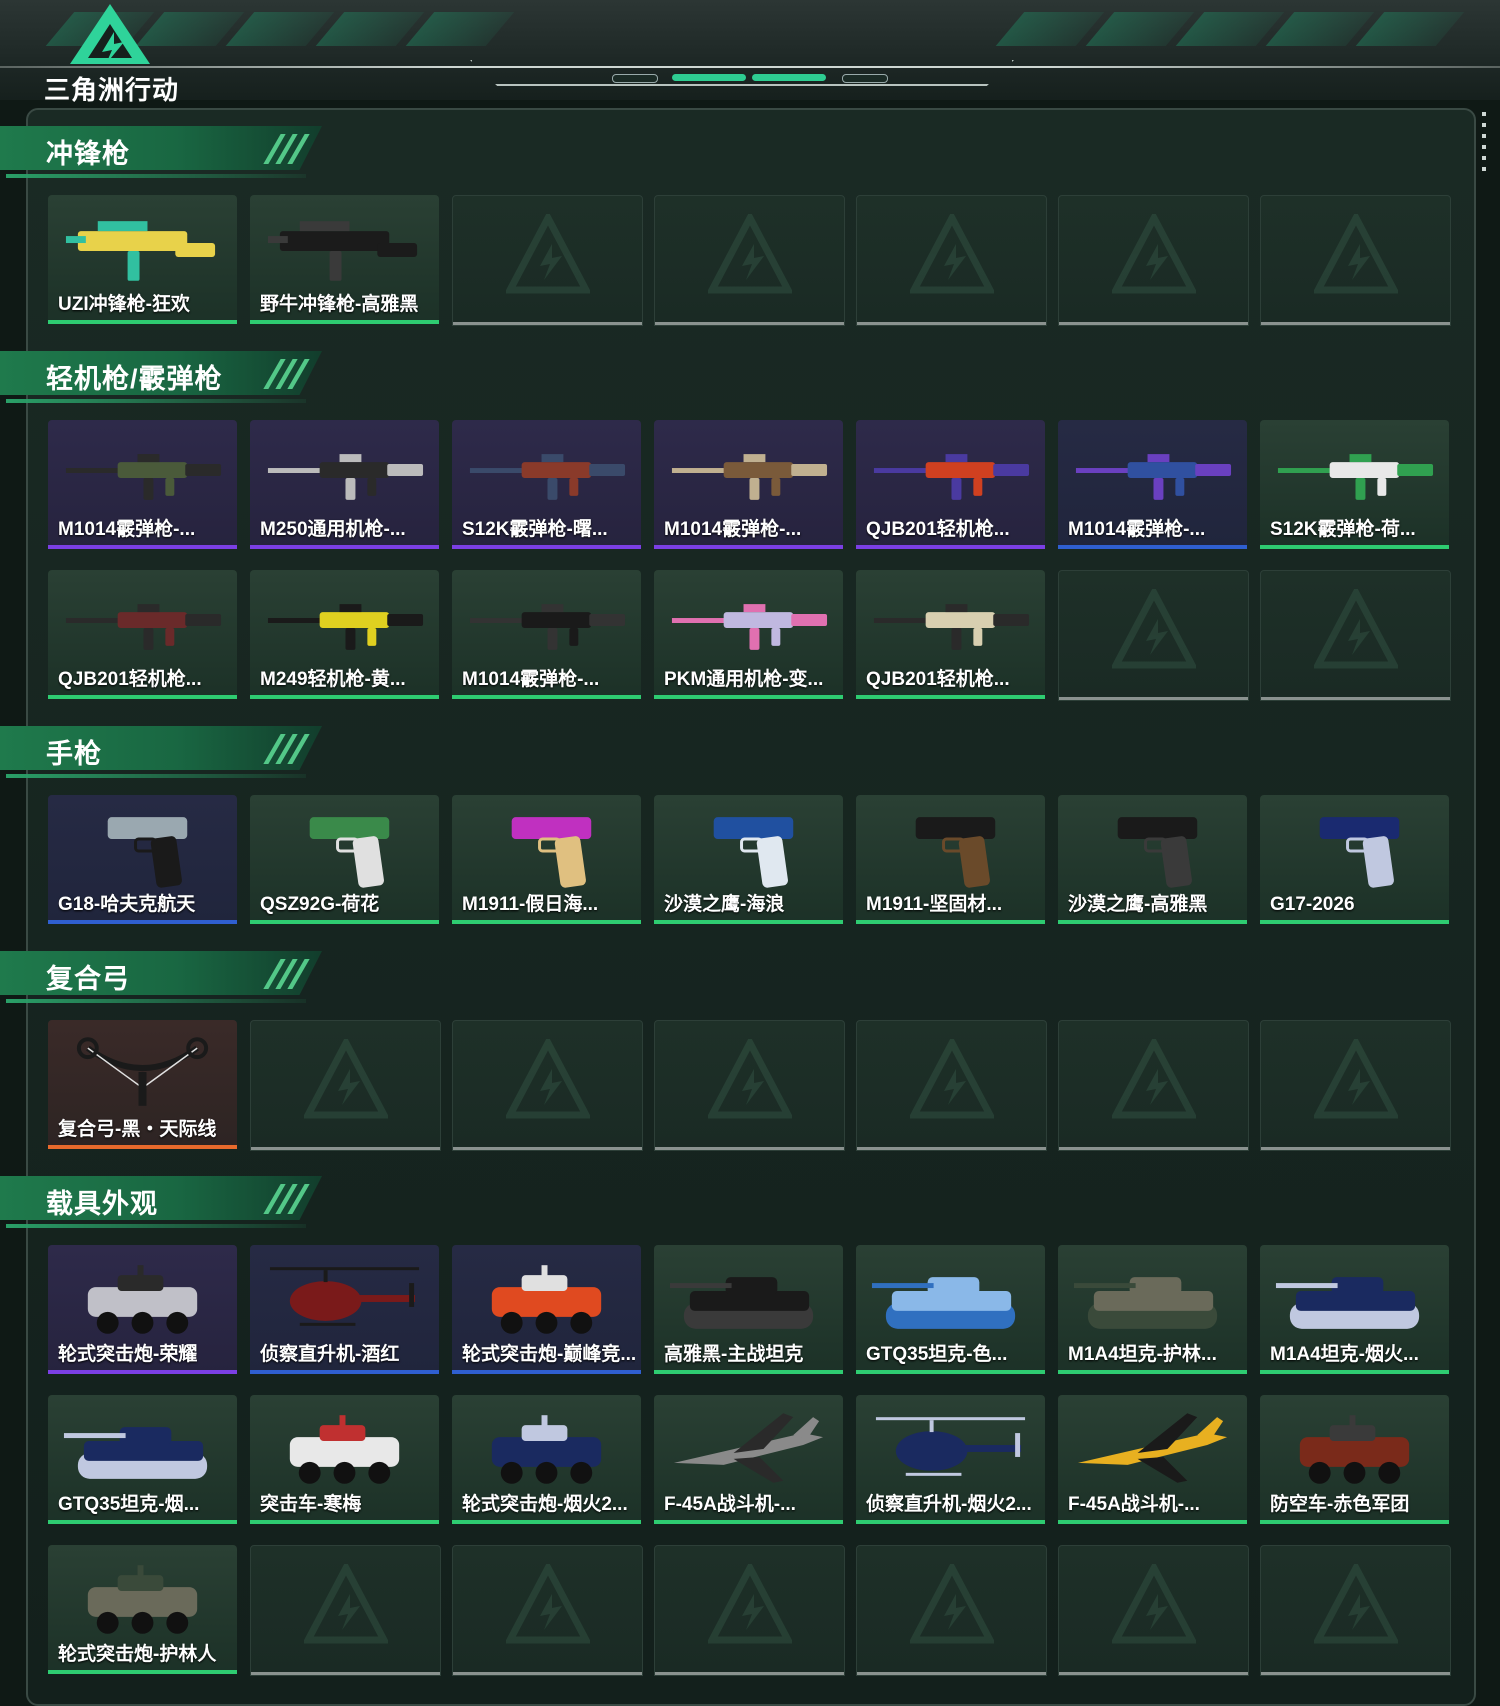  Describe the element at coordinates (865, 78) in the screenshot. I see `banner-pill` at that location.